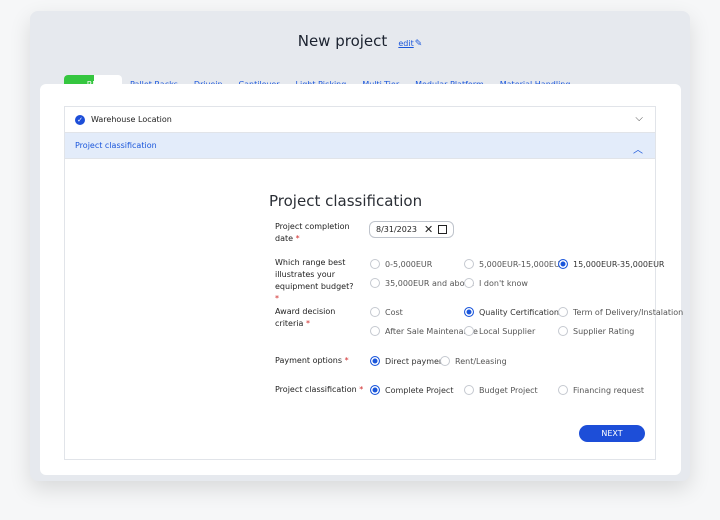 Image resolution: width=720 pixels, height=520 pixels. I want to click on payment-option-rent: Rent/Leasing, so click(473, 361).